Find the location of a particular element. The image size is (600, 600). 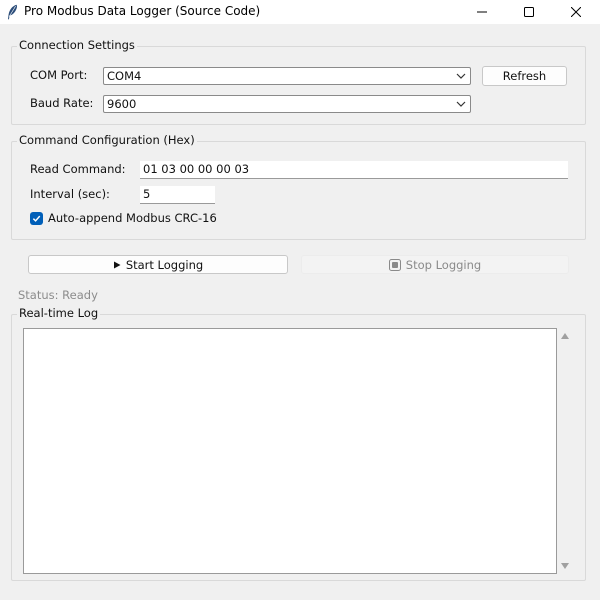

minimize-icon is located at coordinates (482, 12).